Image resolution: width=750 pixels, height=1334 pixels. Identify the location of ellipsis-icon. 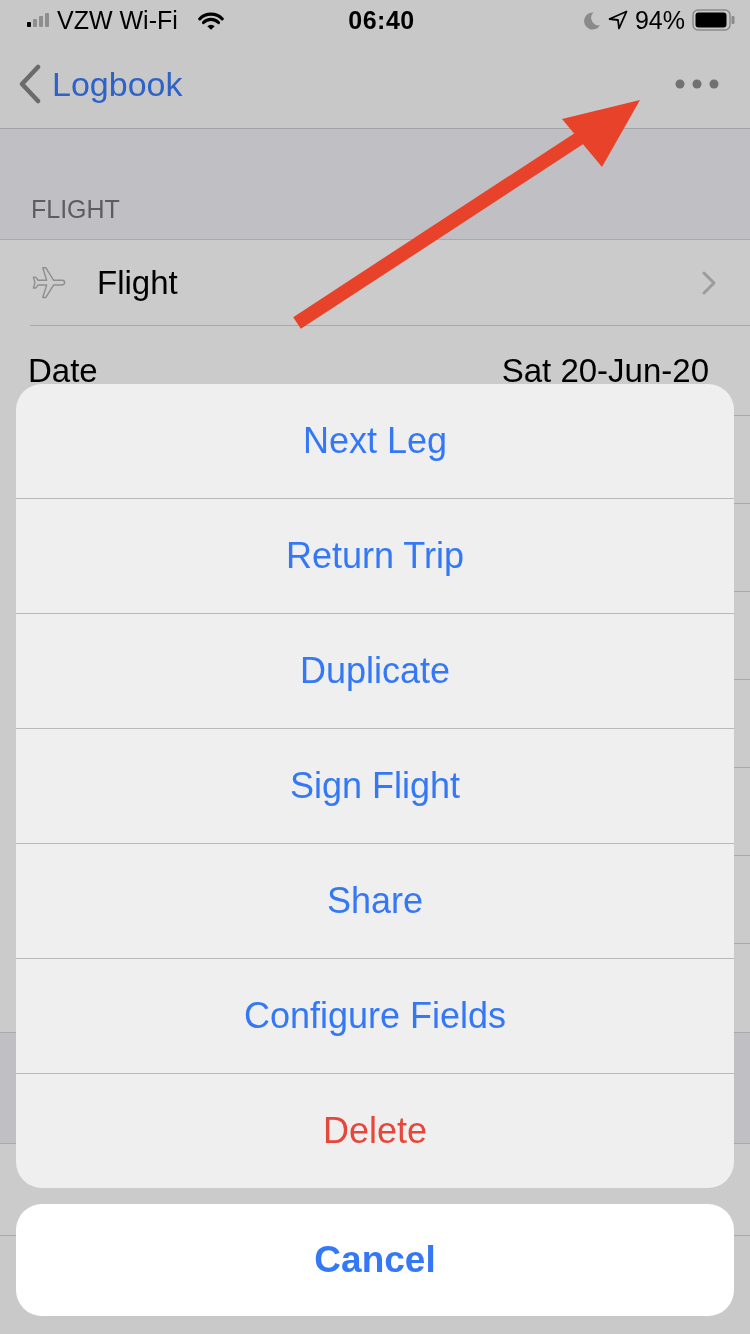
(697, 84).